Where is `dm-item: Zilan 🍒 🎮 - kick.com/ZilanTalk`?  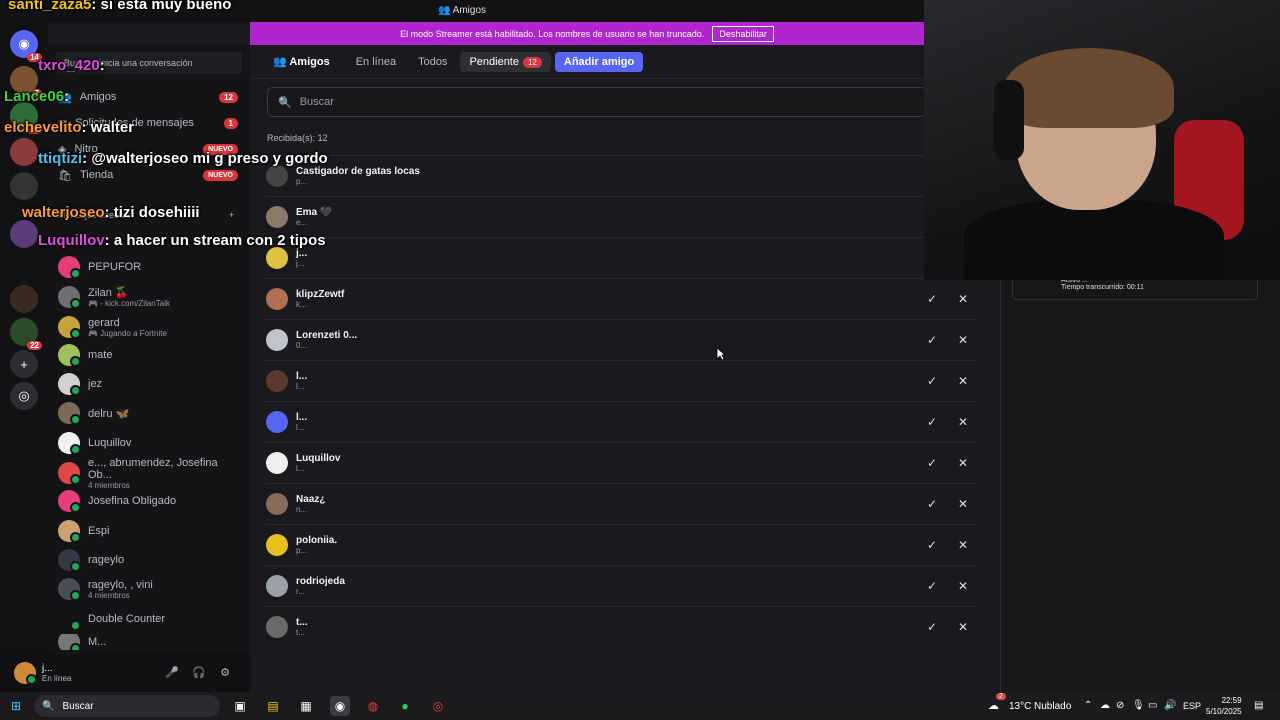 dm-item: Zilan 🍒 🎮 - kick.com/ZilanTalk is located at coordinates (151, 297).